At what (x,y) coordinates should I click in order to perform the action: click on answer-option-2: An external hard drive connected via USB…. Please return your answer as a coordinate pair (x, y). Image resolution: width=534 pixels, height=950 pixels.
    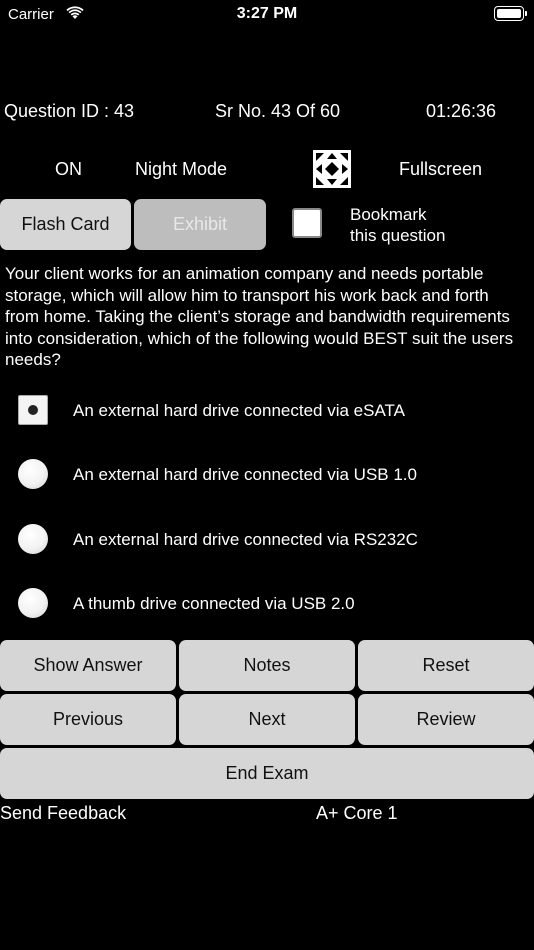
    Looking at the image, I should click on (267, 474).